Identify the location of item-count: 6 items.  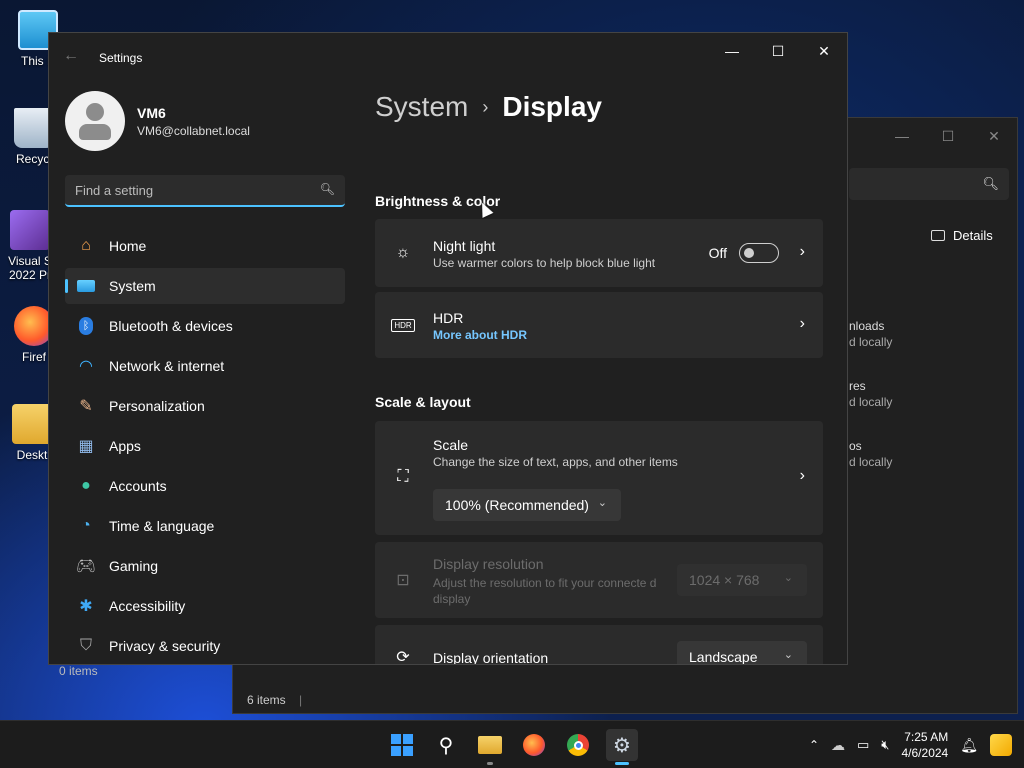
(266, 700).